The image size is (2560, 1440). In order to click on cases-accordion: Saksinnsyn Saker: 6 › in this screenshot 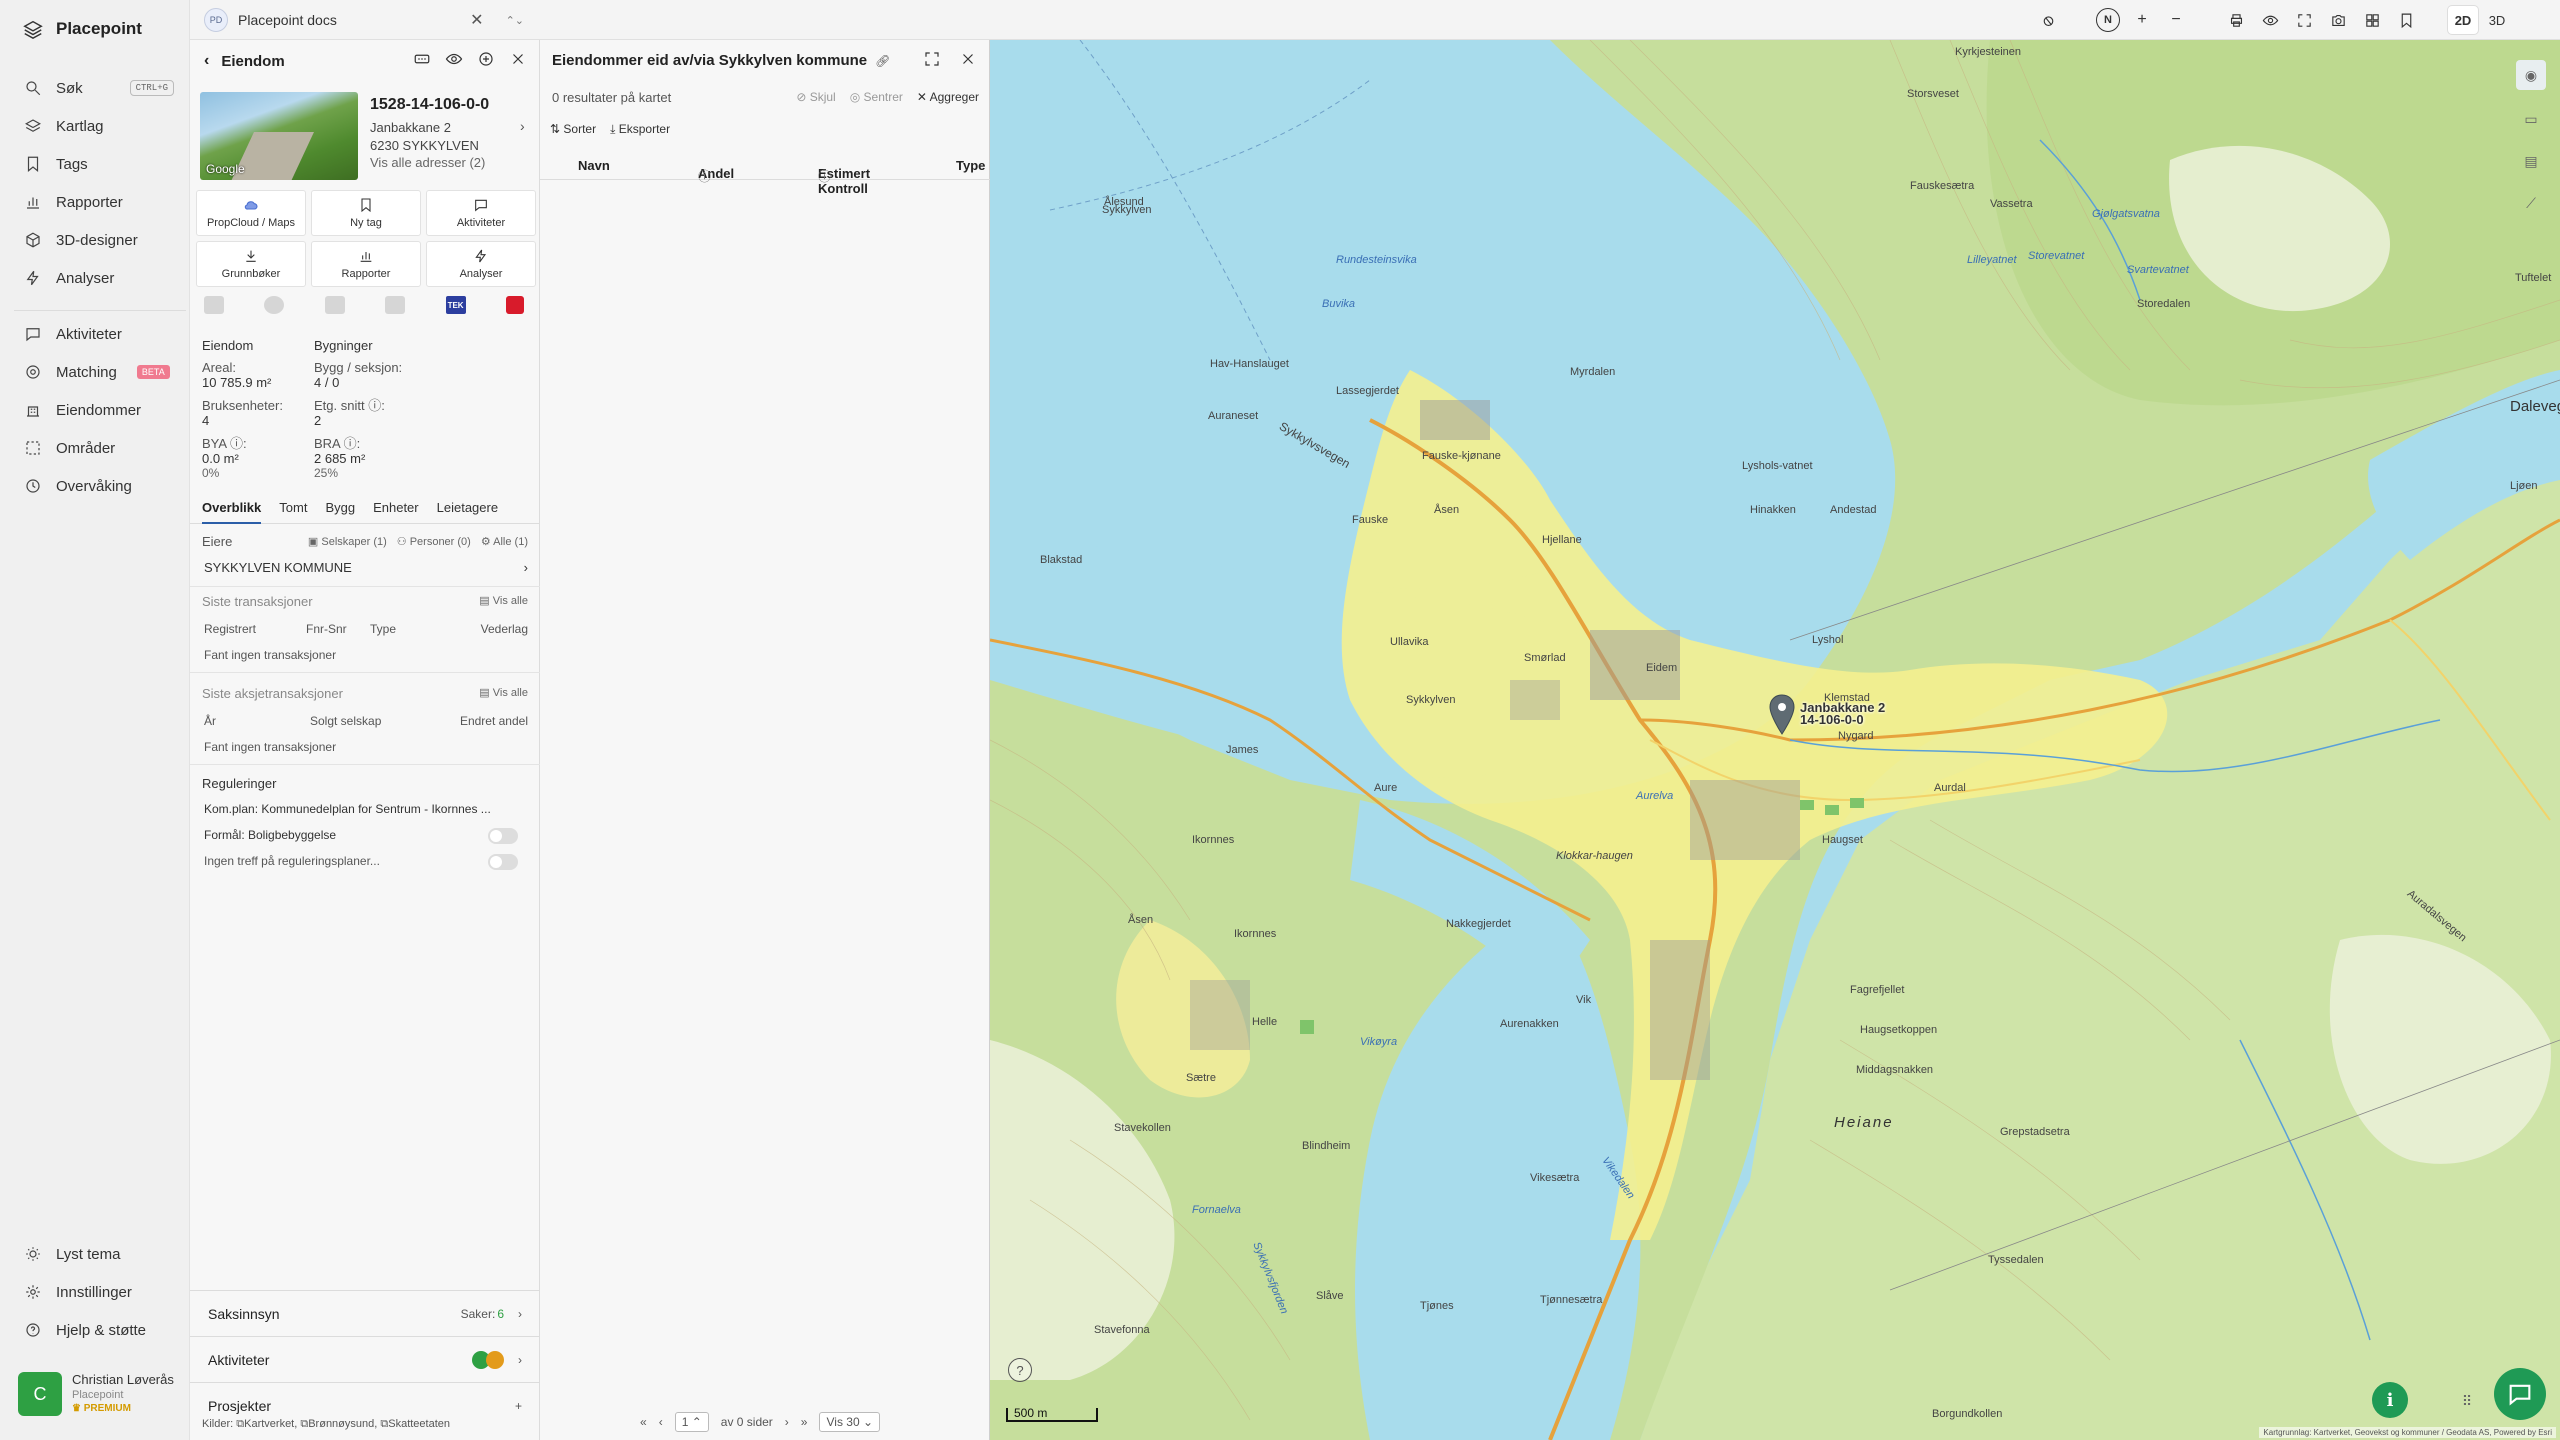, I will do `click(365, 1313)`.